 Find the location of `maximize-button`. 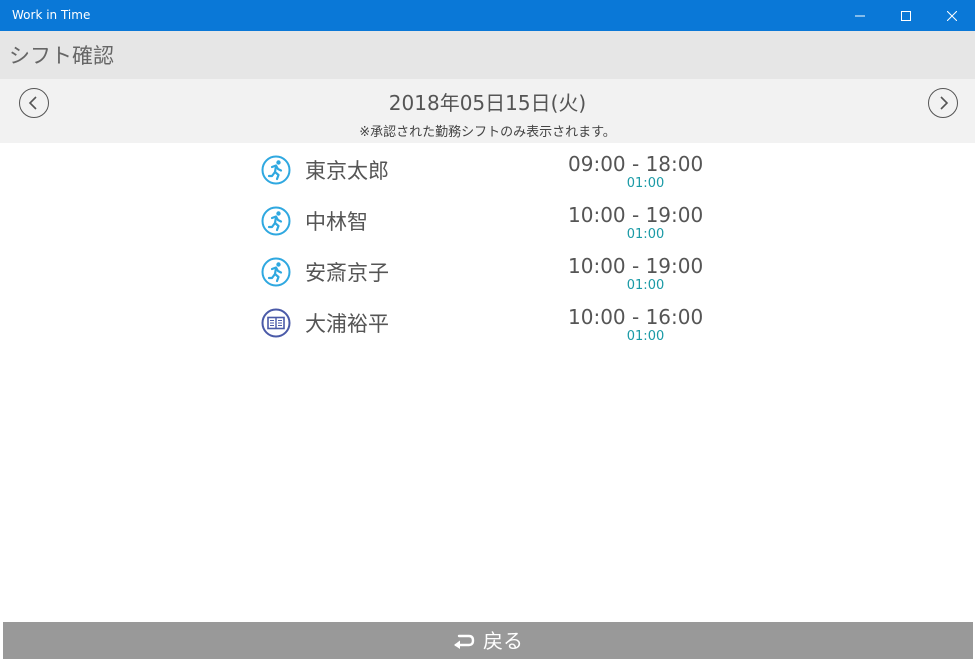

maximize-button is located at coordinates (906, 15).